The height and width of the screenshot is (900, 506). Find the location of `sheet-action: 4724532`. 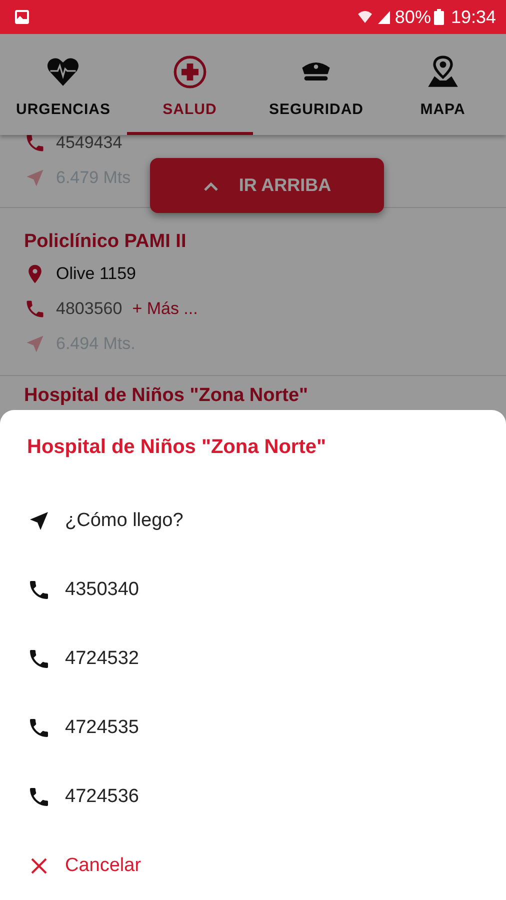

sheet-action: 4724532 is located at coordinates (253, 658).